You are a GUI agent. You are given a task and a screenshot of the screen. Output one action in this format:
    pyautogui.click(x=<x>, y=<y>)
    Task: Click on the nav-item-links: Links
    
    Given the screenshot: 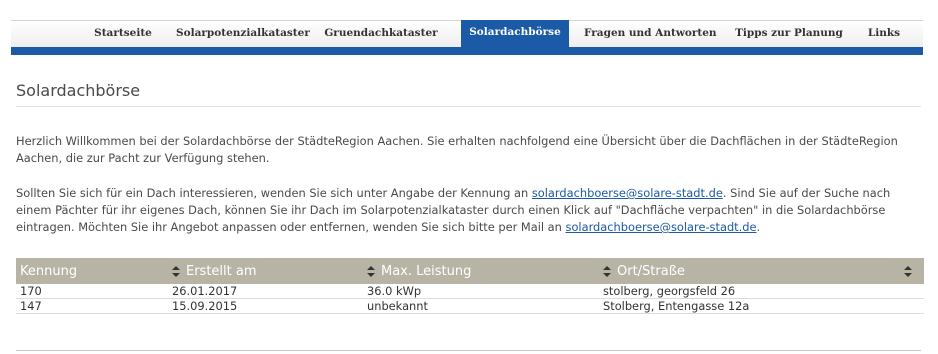 What is the action you would take?
    pyautogui.click(x=884, y=34)
    